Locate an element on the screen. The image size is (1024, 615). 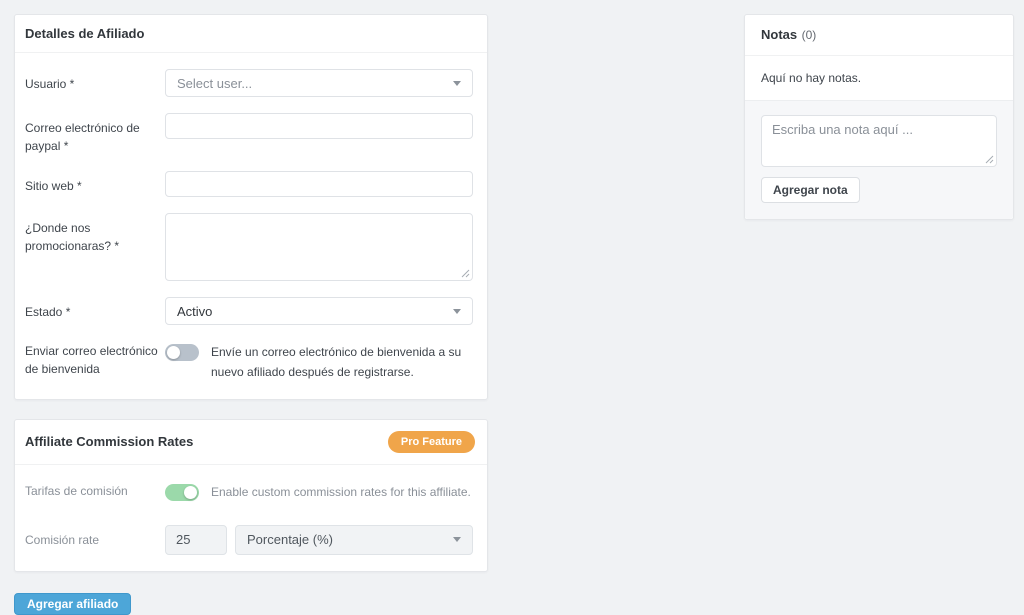
notes-count: (0) is located at coordinates (809, 35).